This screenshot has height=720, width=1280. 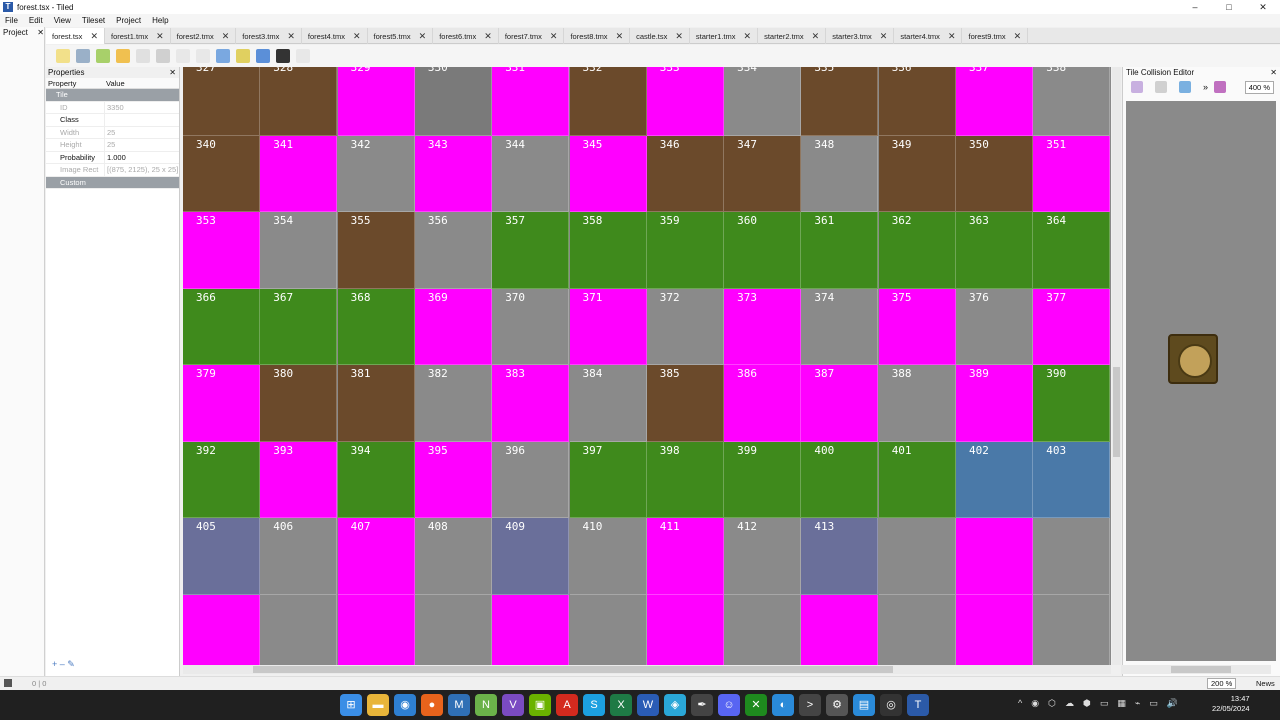 What do you see at coordinates (221, 101) in the screenshot?
I see `tile: 327` at bounding box center [221, 101].